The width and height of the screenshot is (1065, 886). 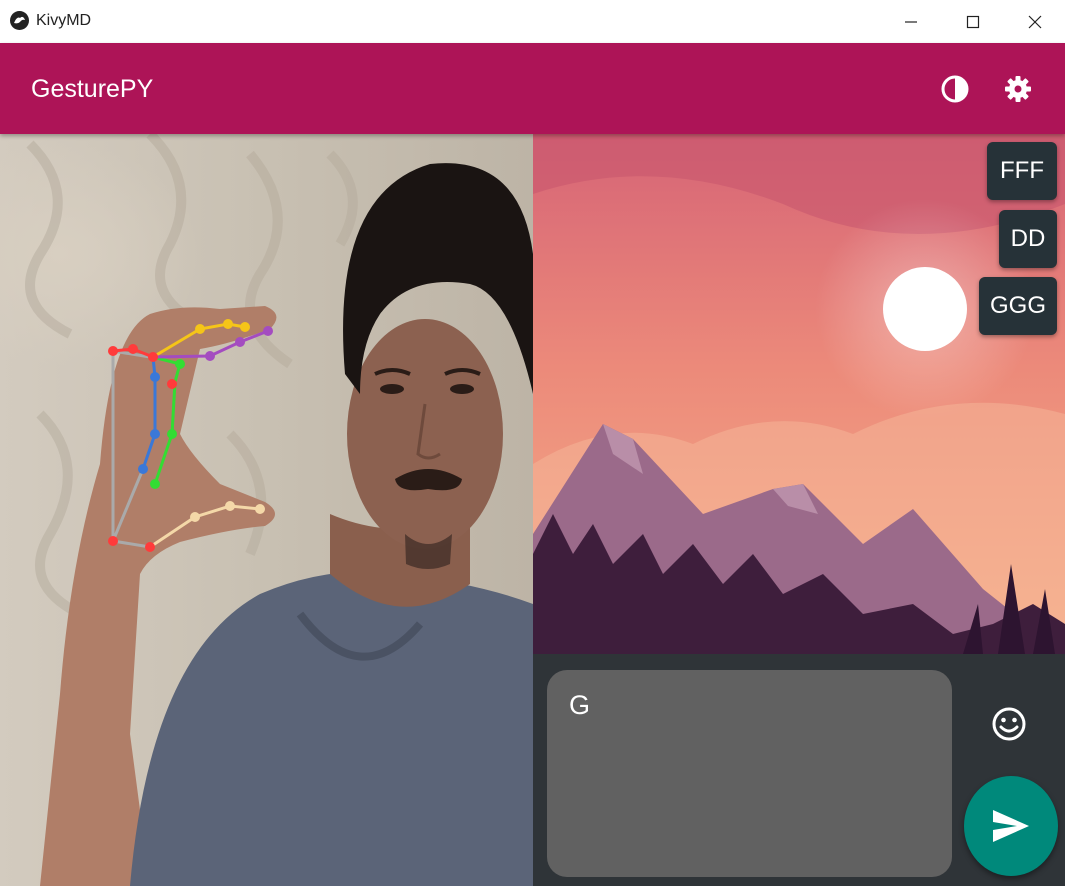 What do you see at coordinates (1018, 306) in the screenshot?
I see `suggestion-chip-ggg: GGG` at bounding box center [1018, 306].